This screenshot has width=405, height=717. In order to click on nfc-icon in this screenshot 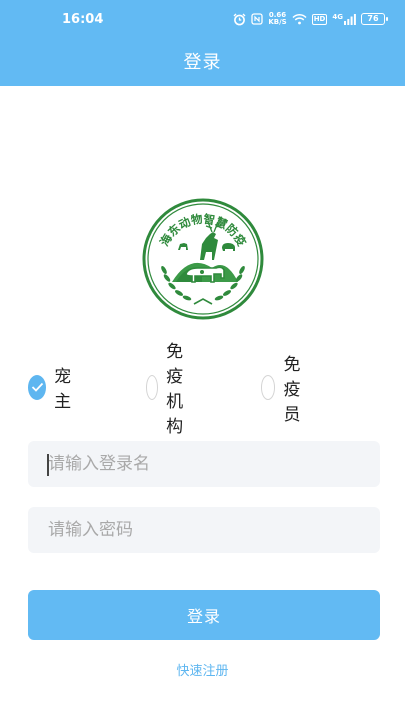, I will do `click(257, 19)`.